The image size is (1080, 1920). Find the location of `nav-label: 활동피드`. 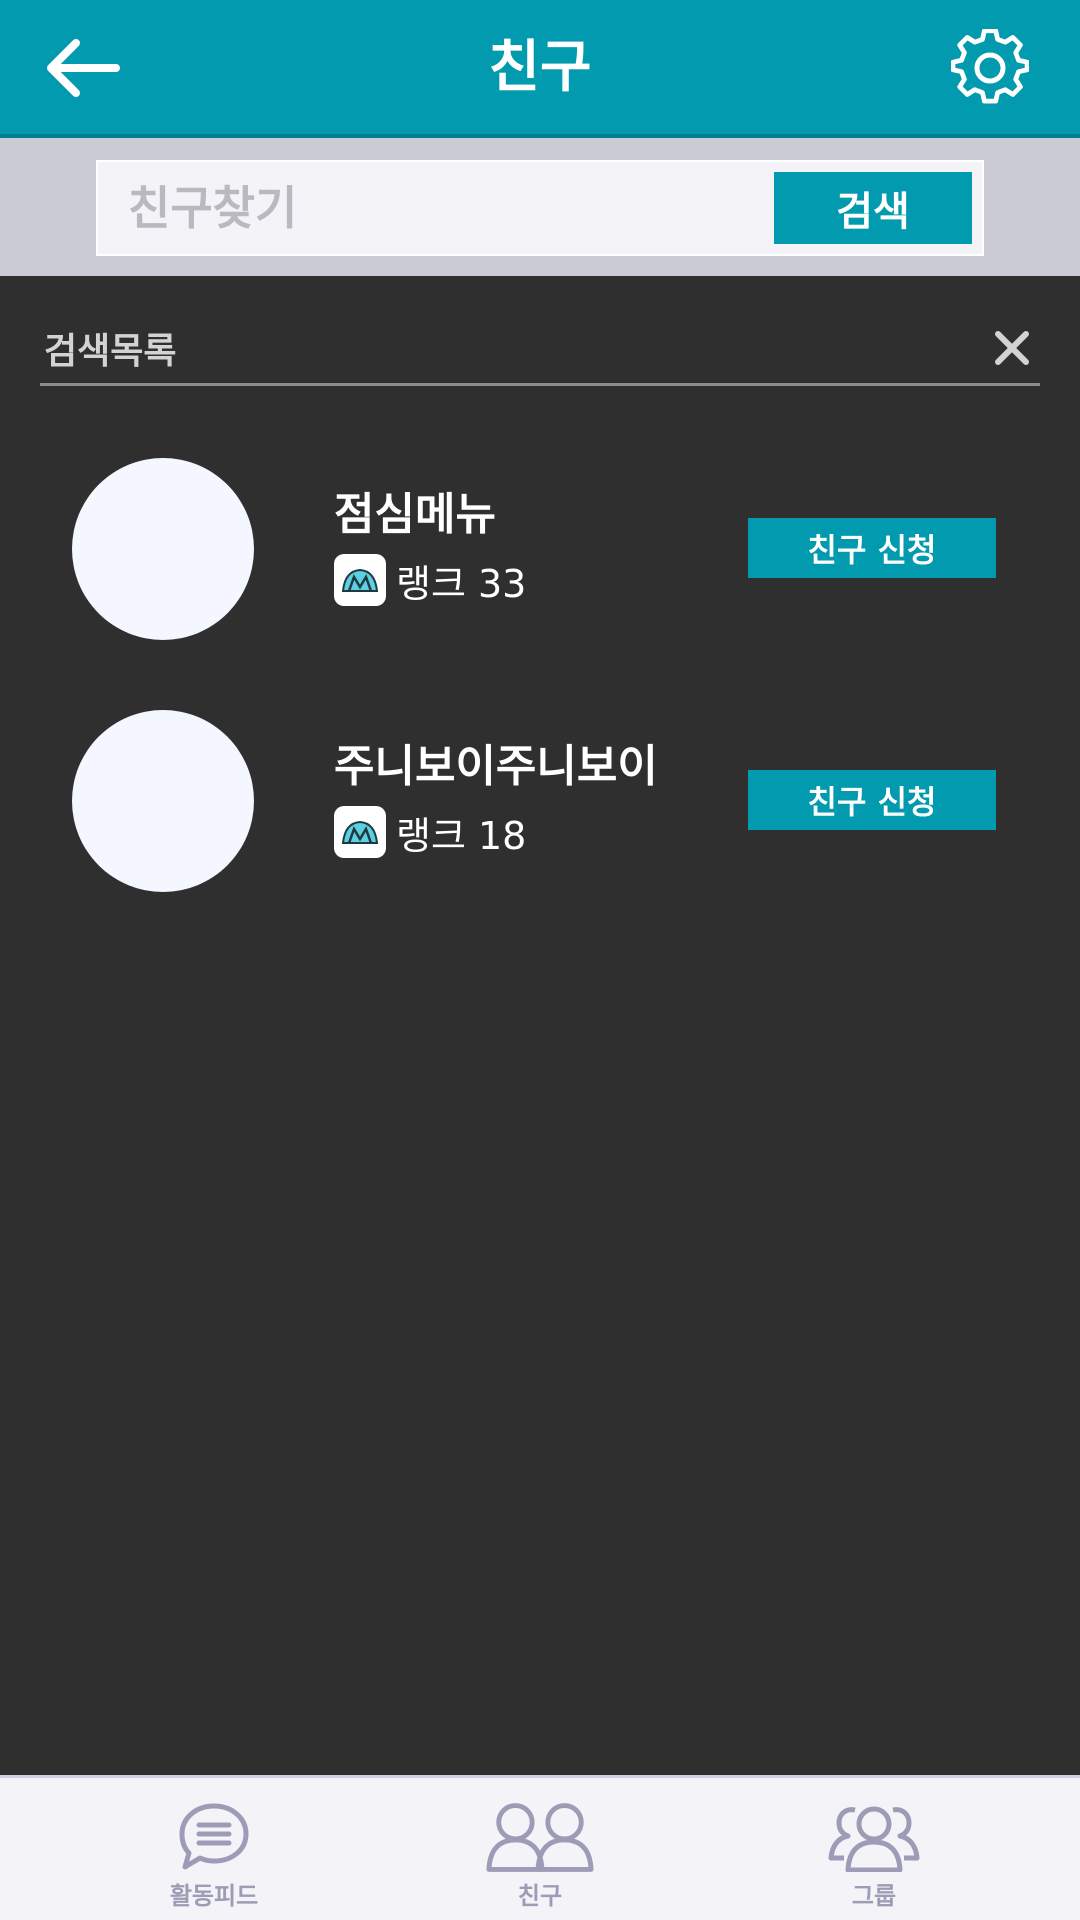

nav-label: 활동피드 is located at coordinates (214, 1896).